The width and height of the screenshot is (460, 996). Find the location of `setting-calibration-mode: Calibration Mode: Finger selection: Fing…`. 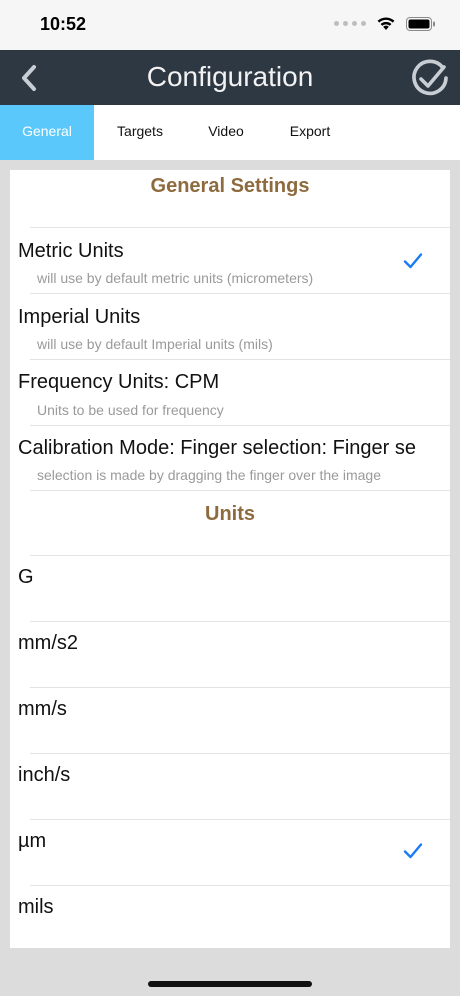

setting-calibration-mode: Calibration Mode: Finger selection: Fing… is located at coordinates (230, 458).